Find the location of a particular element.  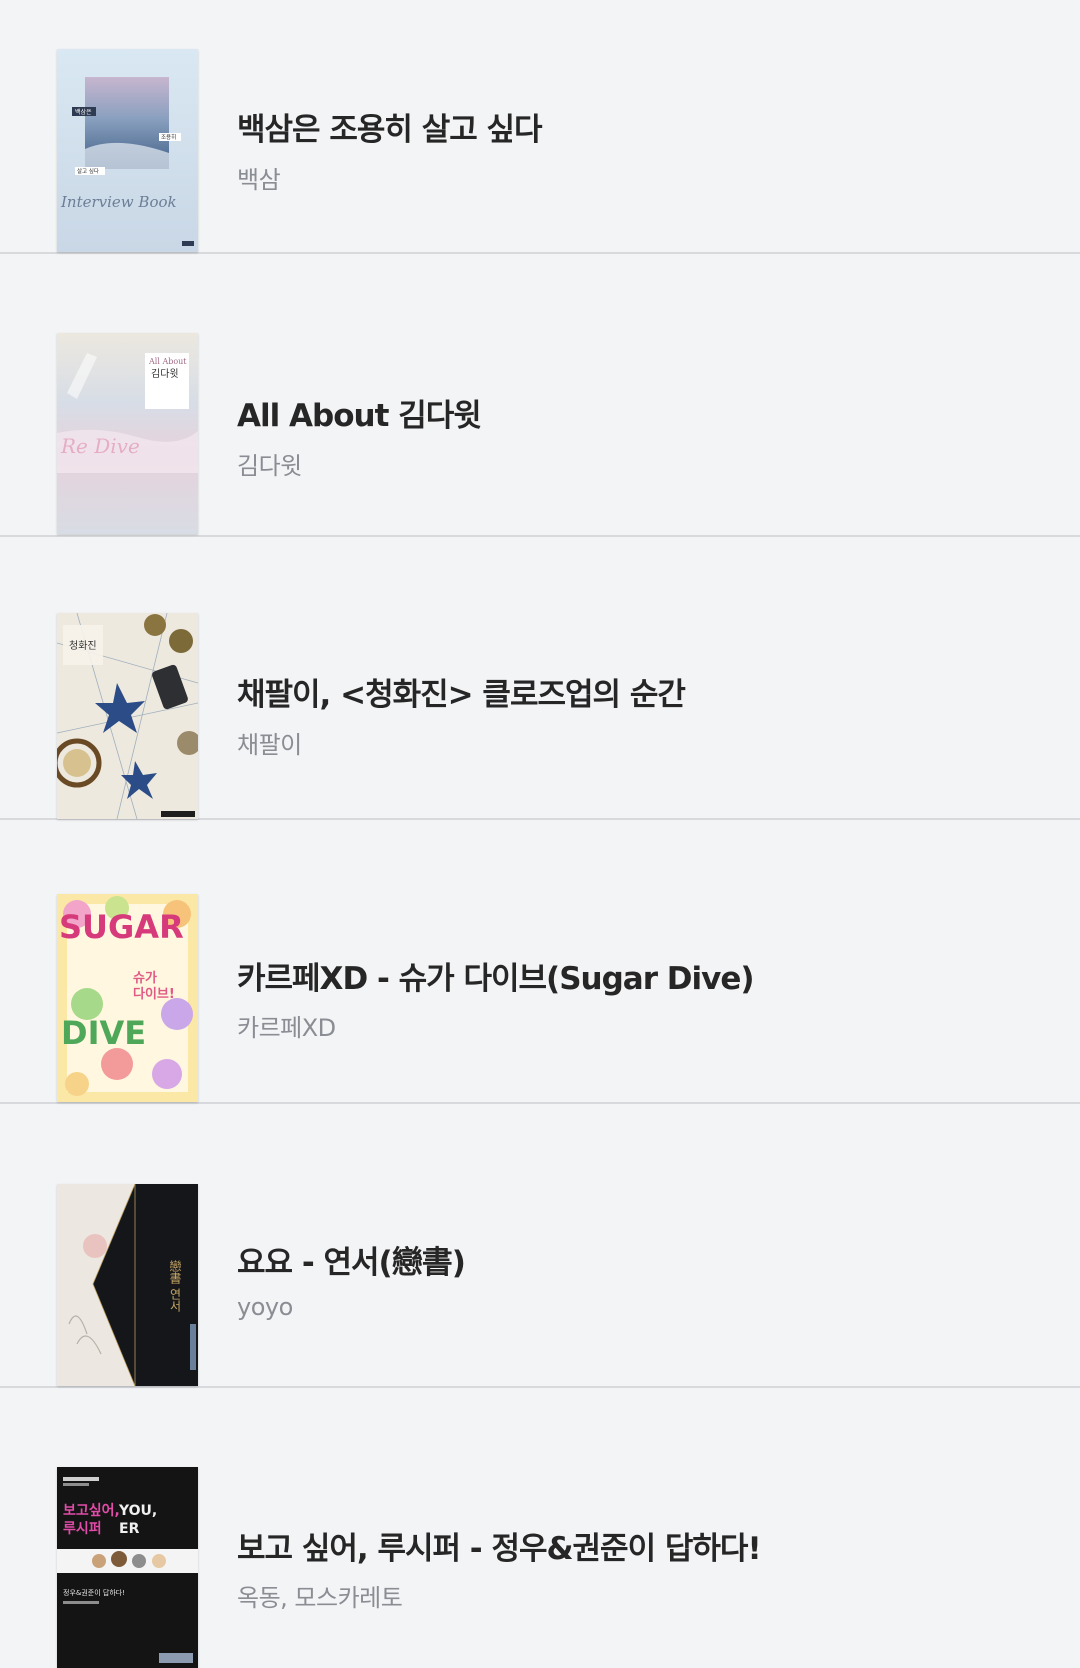

book-cover-interview-sky-icon: 백삼은 조용히 살고 싶다 Interview Book is located at coordinates (127, 150).